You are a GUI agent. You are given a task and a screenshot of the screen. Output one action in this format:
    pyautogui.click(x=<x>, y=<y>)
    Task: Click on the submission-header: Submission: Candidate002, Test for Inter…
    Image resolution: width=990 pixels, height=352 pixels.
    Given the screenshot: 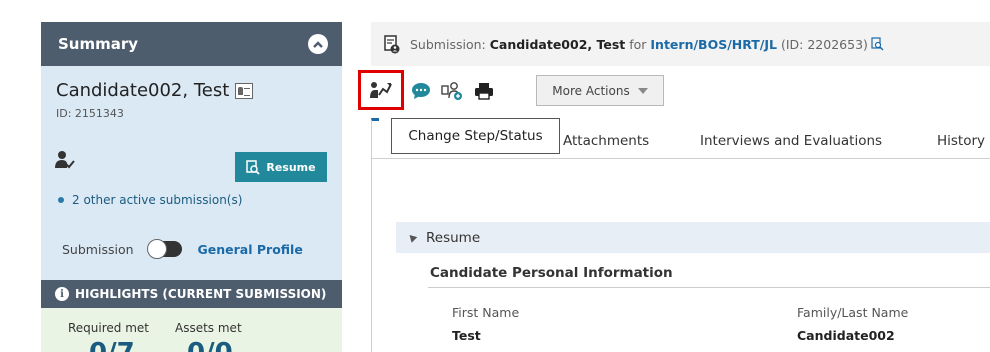 What is the action you would take?
    pyautogui.click(x=680, y=44)
    